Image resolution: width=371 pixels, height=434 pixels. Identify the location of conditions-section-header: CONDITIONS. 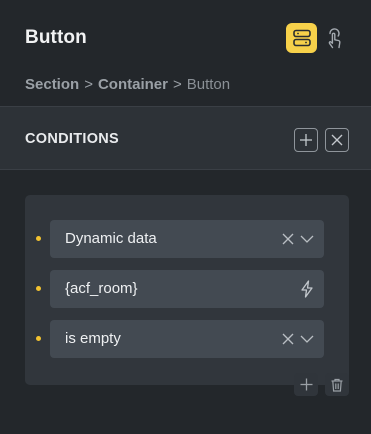
(185, 138).